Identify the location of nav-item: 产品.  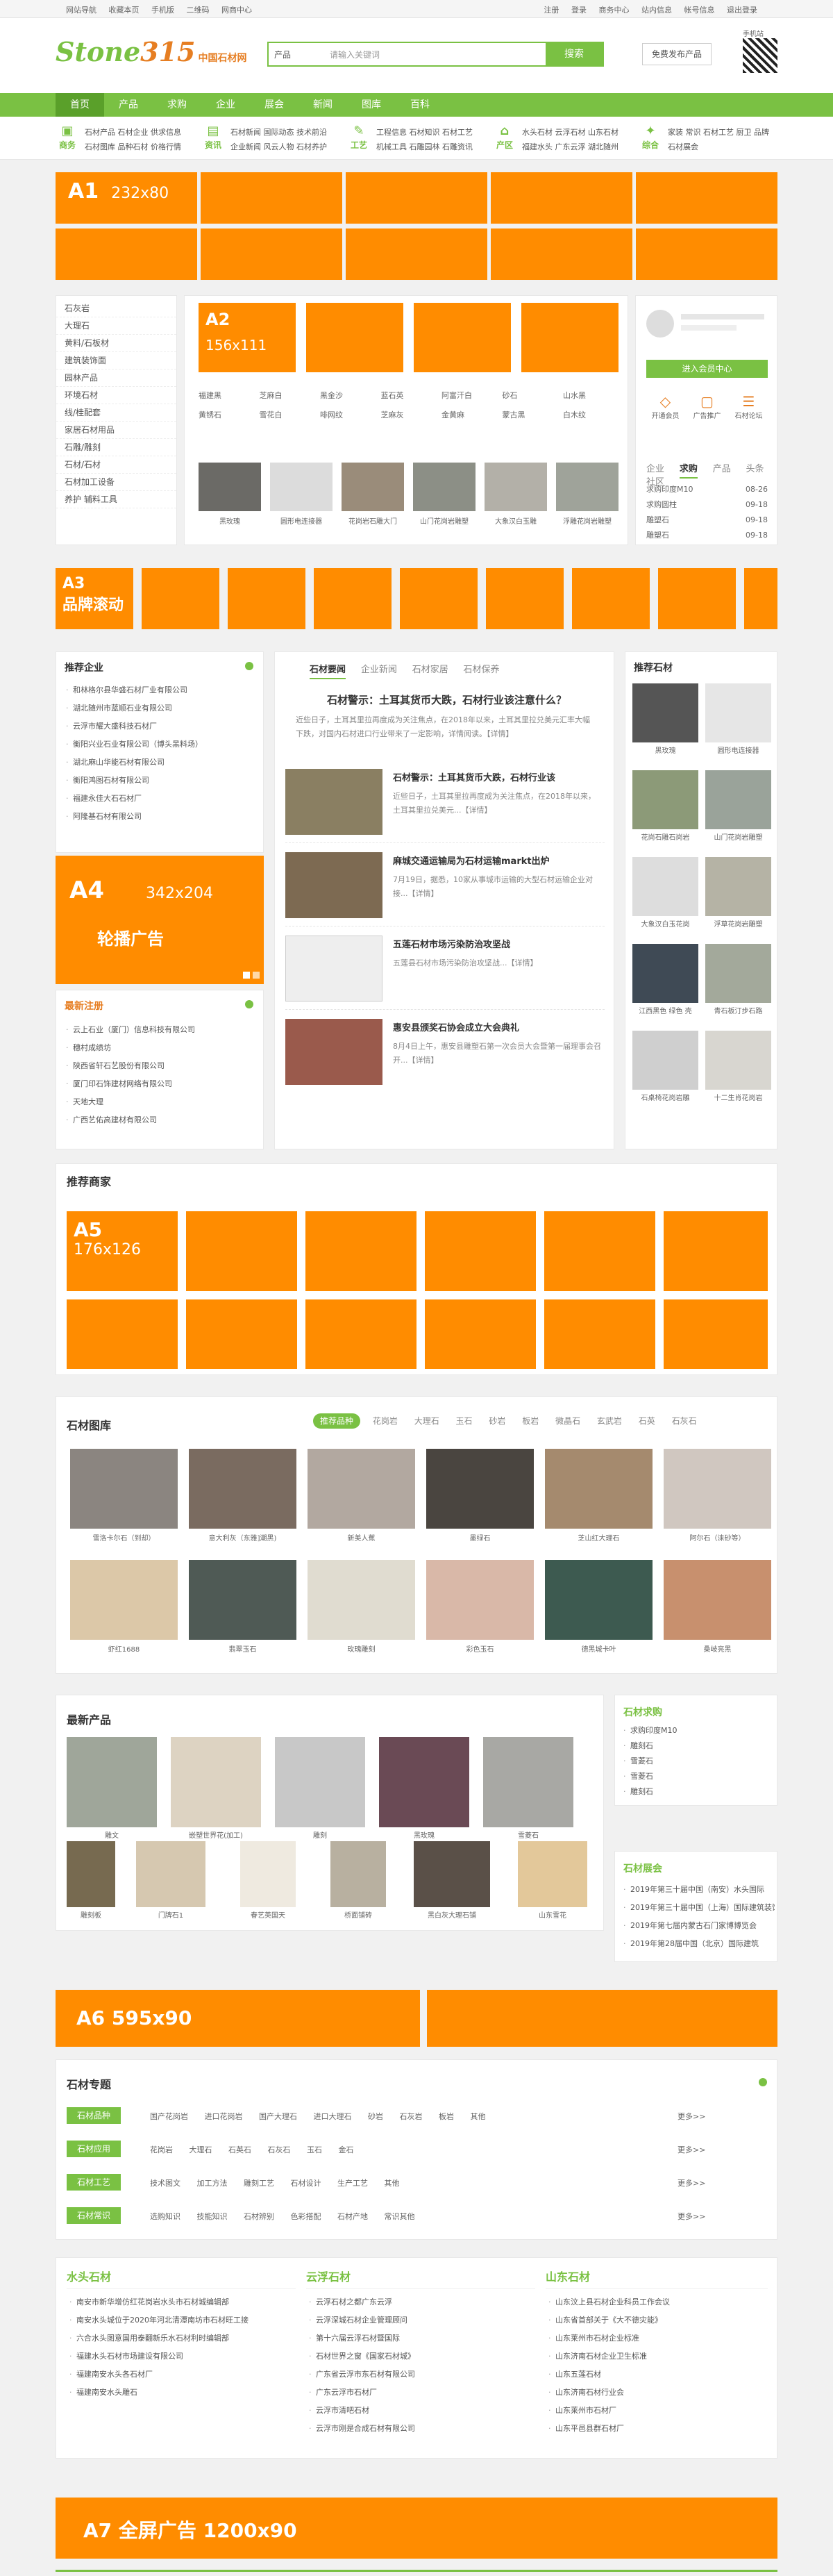
(128, 105).